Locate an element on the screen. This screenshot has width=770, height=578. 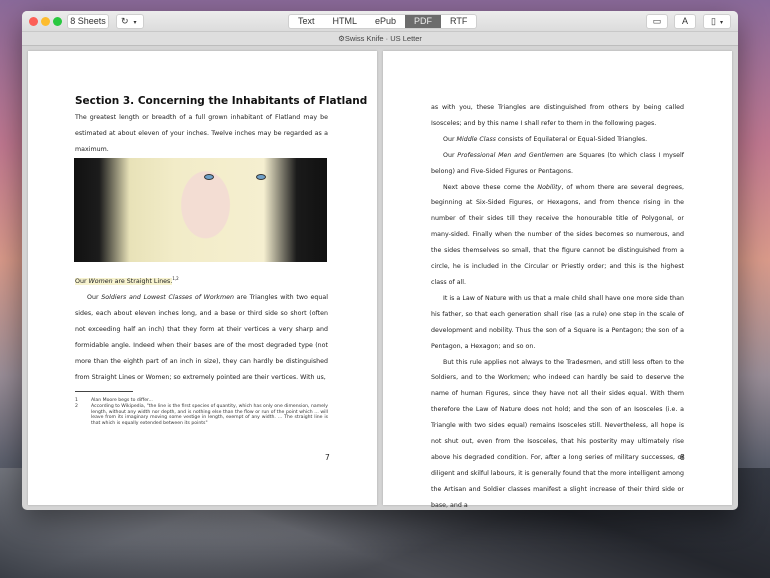
format-tabs: Text HTML ePub PDF RTF is located at coordinates (383, 21).